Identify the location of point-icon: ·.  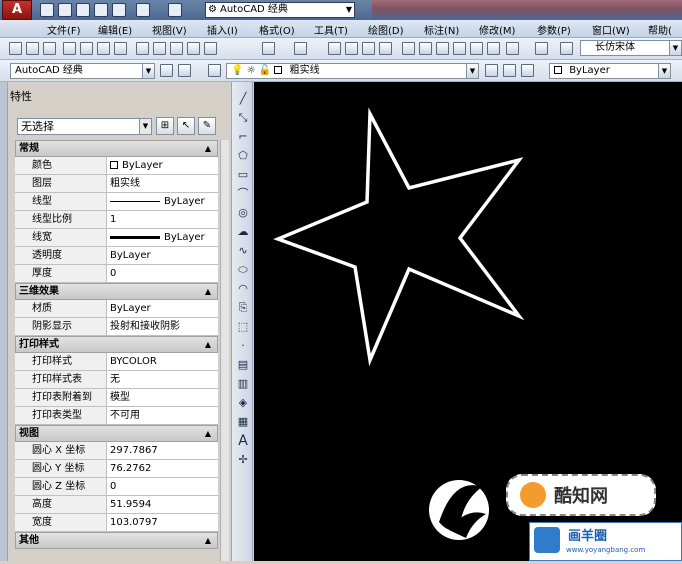
(243, 346).